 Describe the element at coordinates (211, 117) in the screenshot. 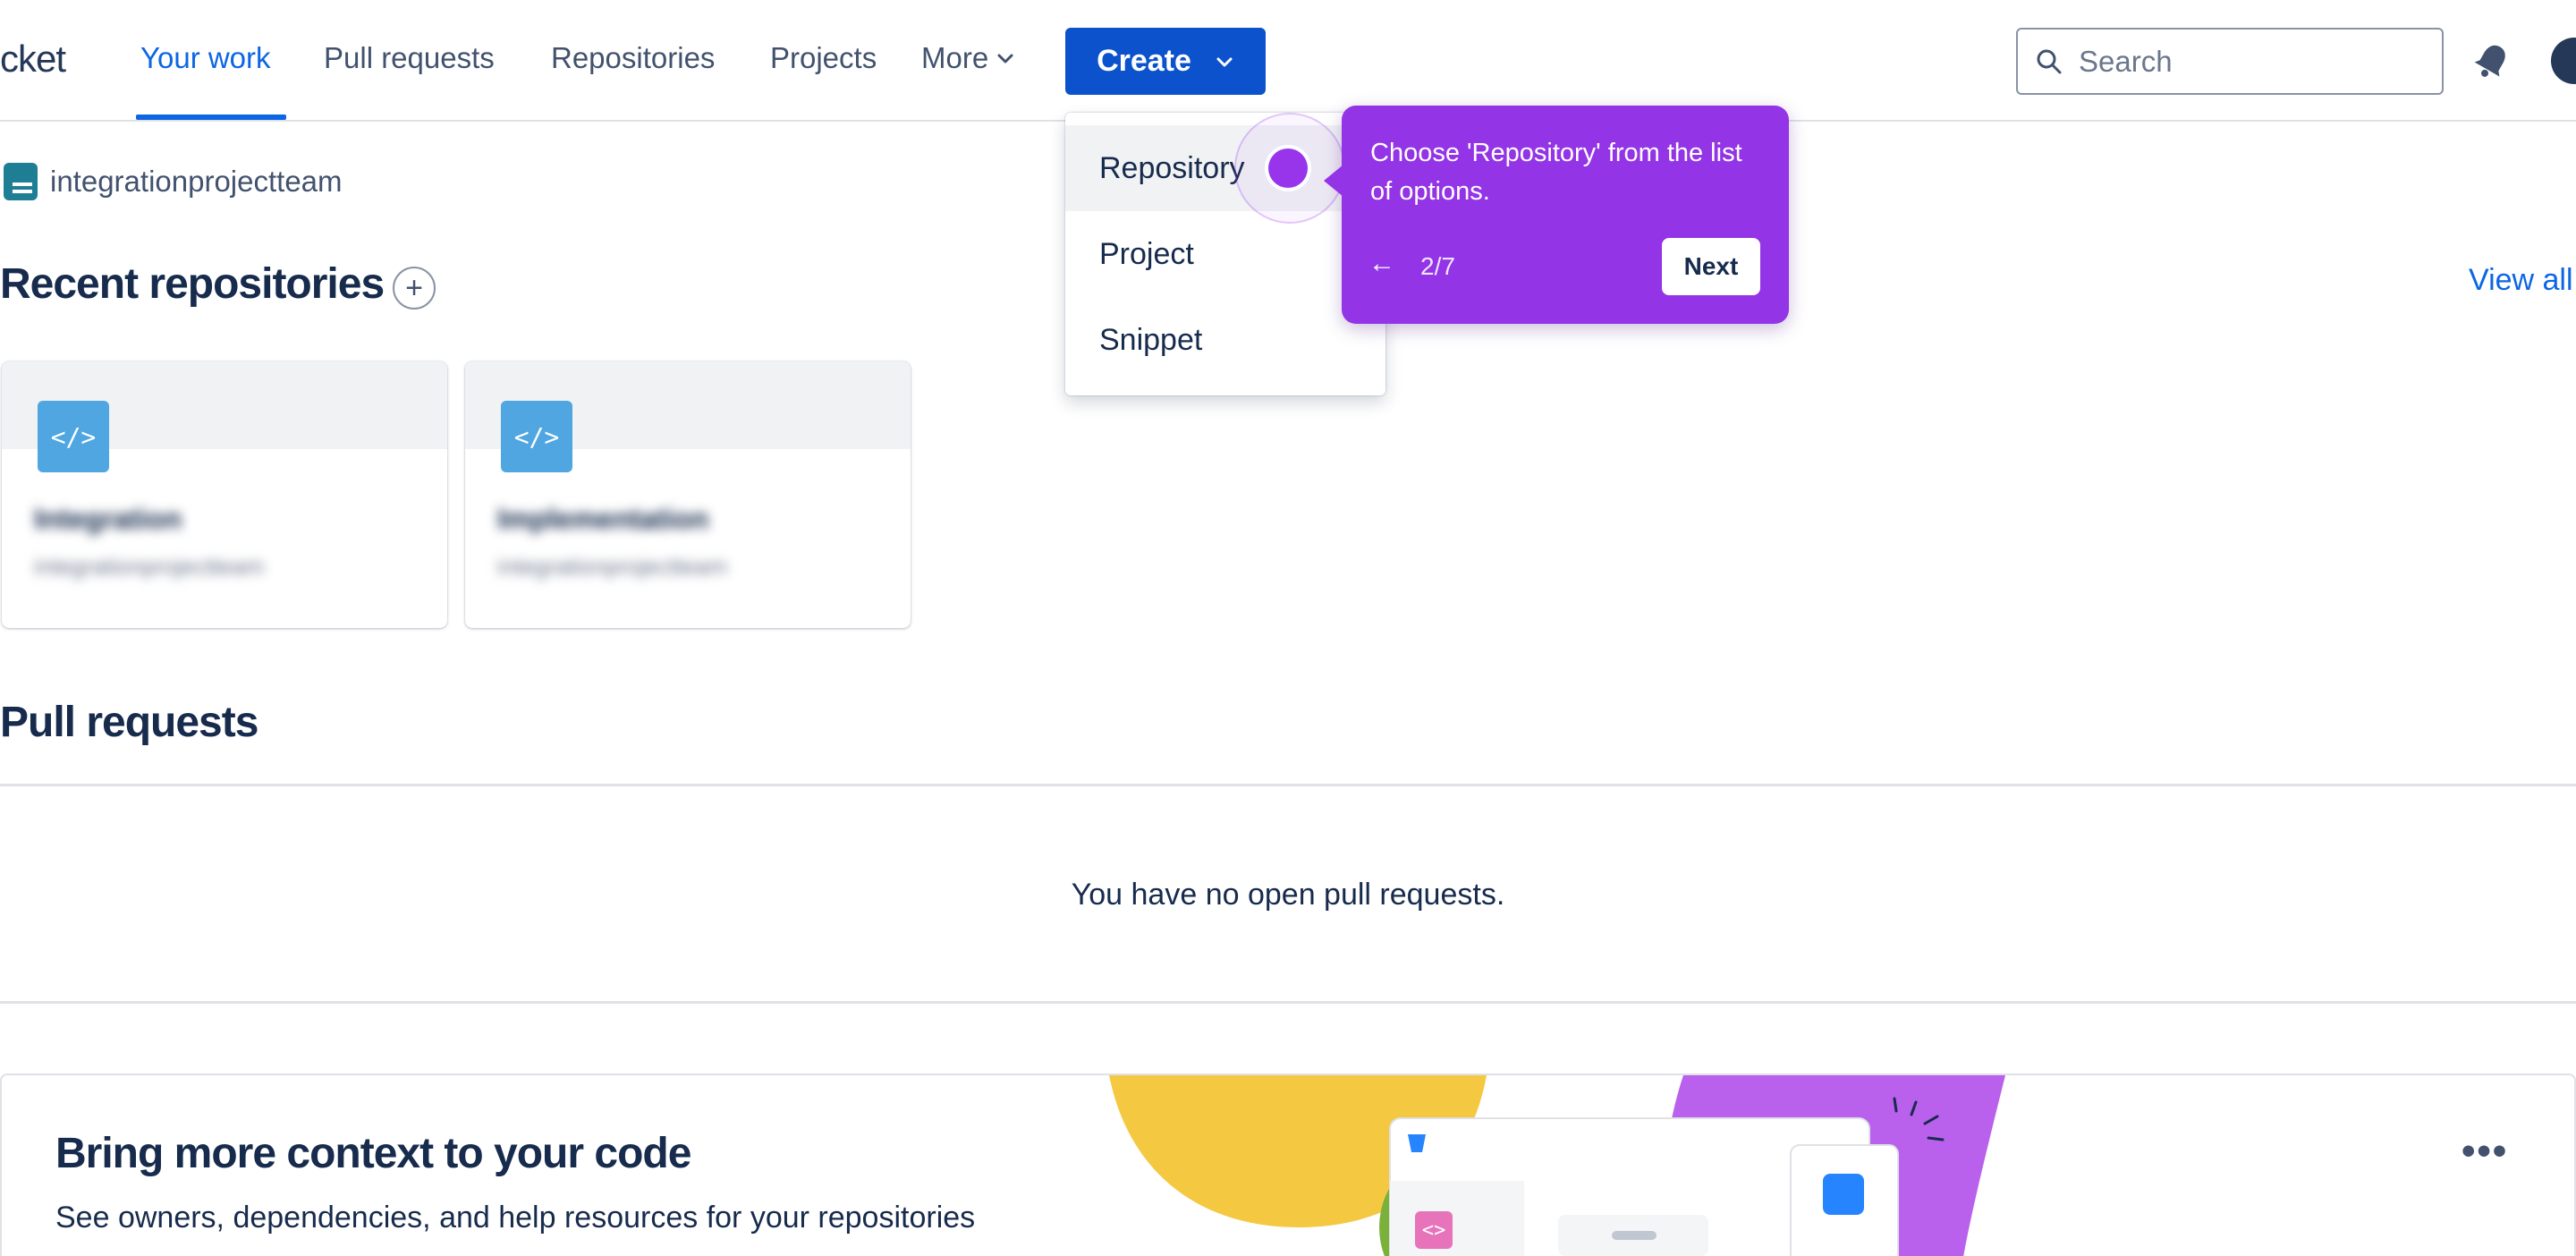

I see `active-nav-indicator` at that location.